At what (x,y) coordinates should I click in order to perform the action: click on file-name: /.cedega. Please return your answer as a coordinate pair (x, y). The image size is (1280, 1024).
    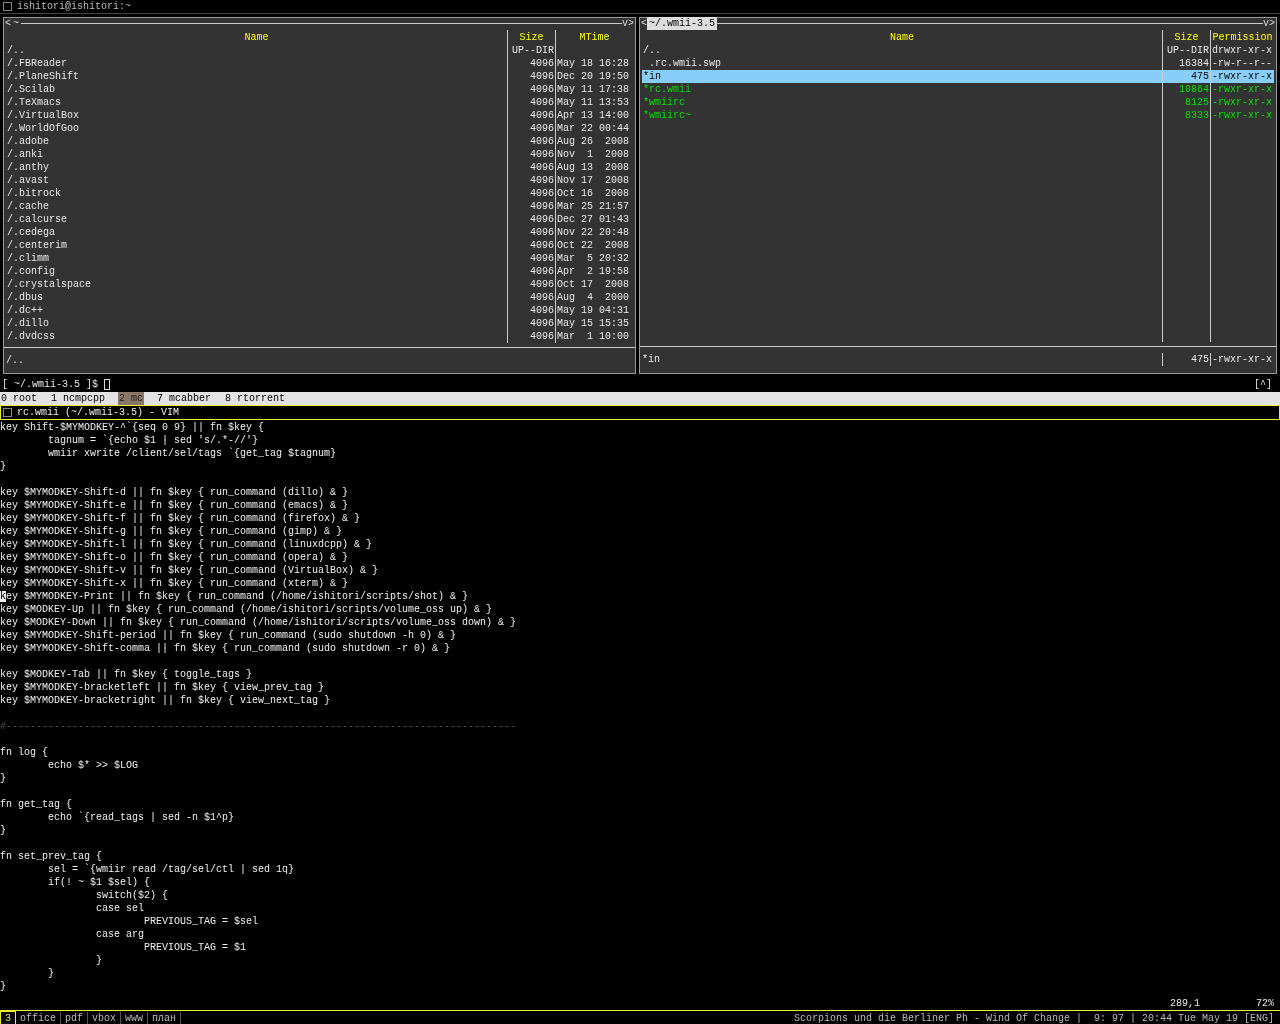
    Looking at the image, I should click on (256, 232).